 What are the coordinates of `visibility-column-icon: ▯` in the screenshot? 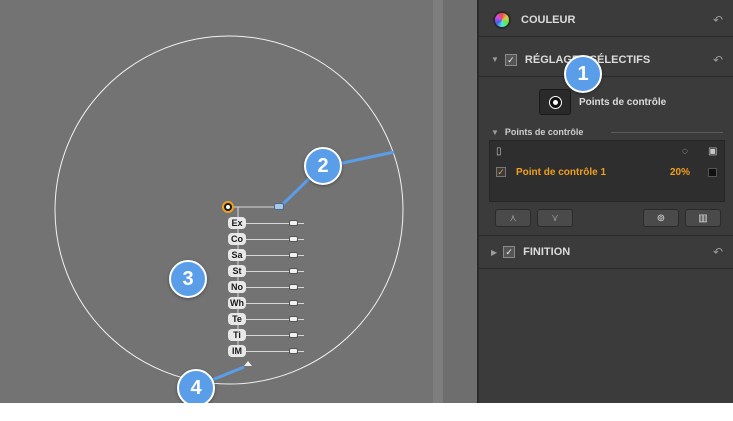 It's located at (499, 151).